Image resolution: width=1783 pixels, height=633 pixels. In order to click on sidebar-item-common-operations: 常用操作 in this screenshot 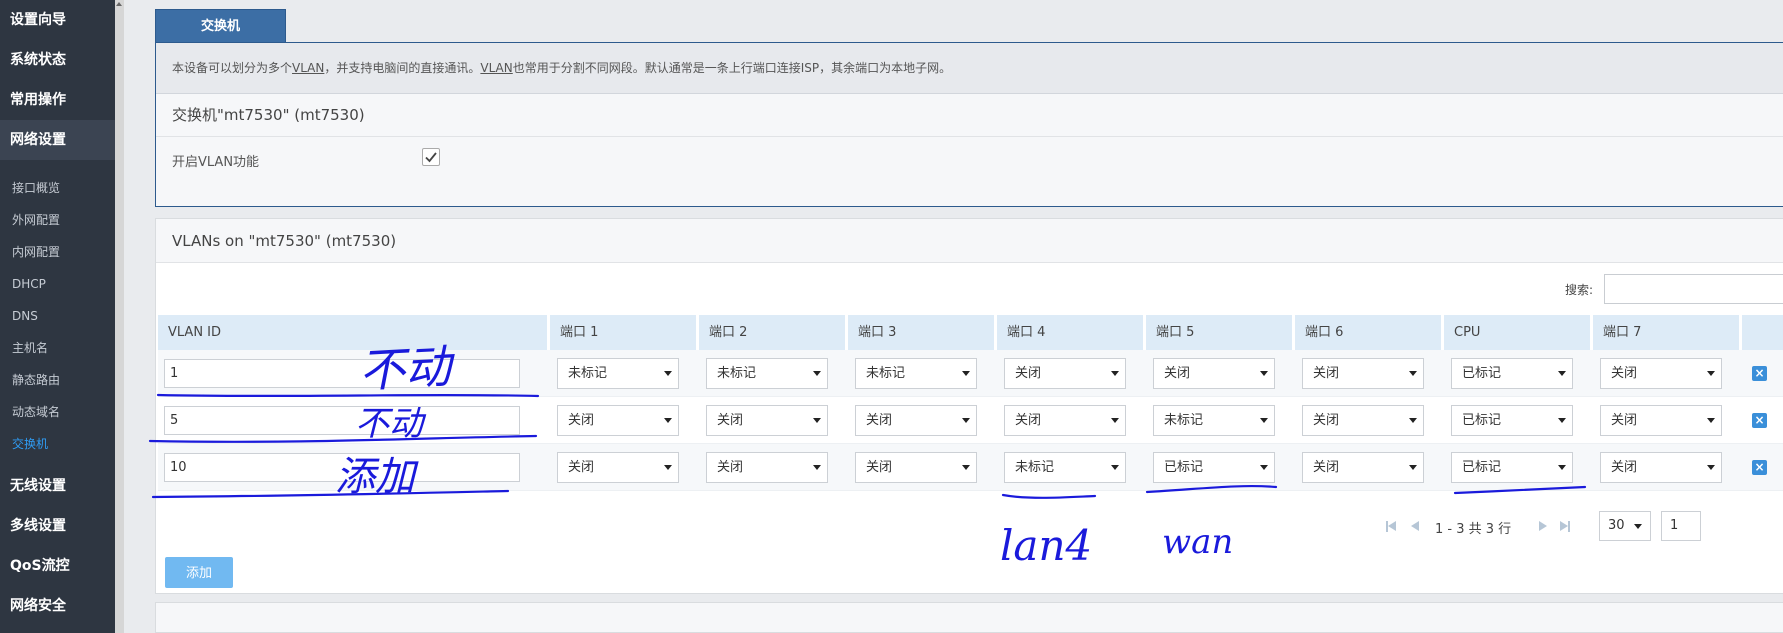, I will do `click(62, 100)`.